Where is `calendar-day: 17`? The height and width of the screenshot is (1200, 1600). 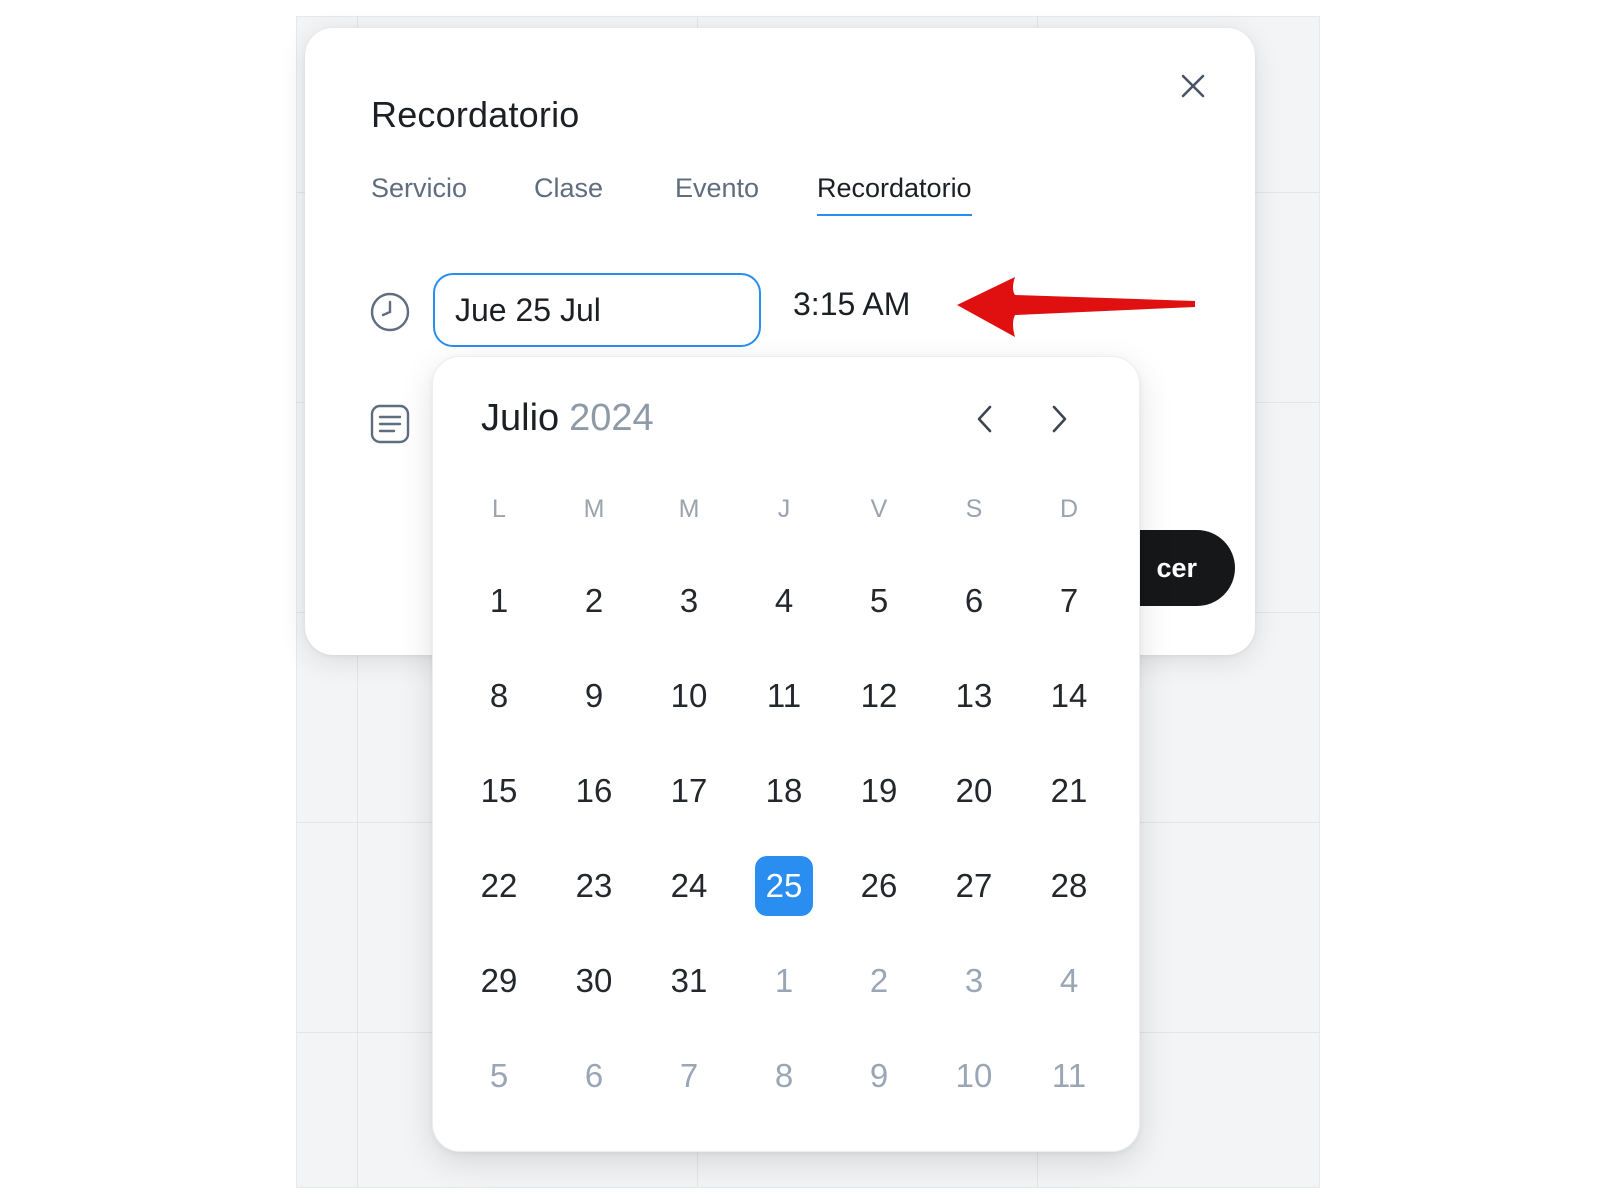
calendar-day: 17 is located at coordinates (689, 791).